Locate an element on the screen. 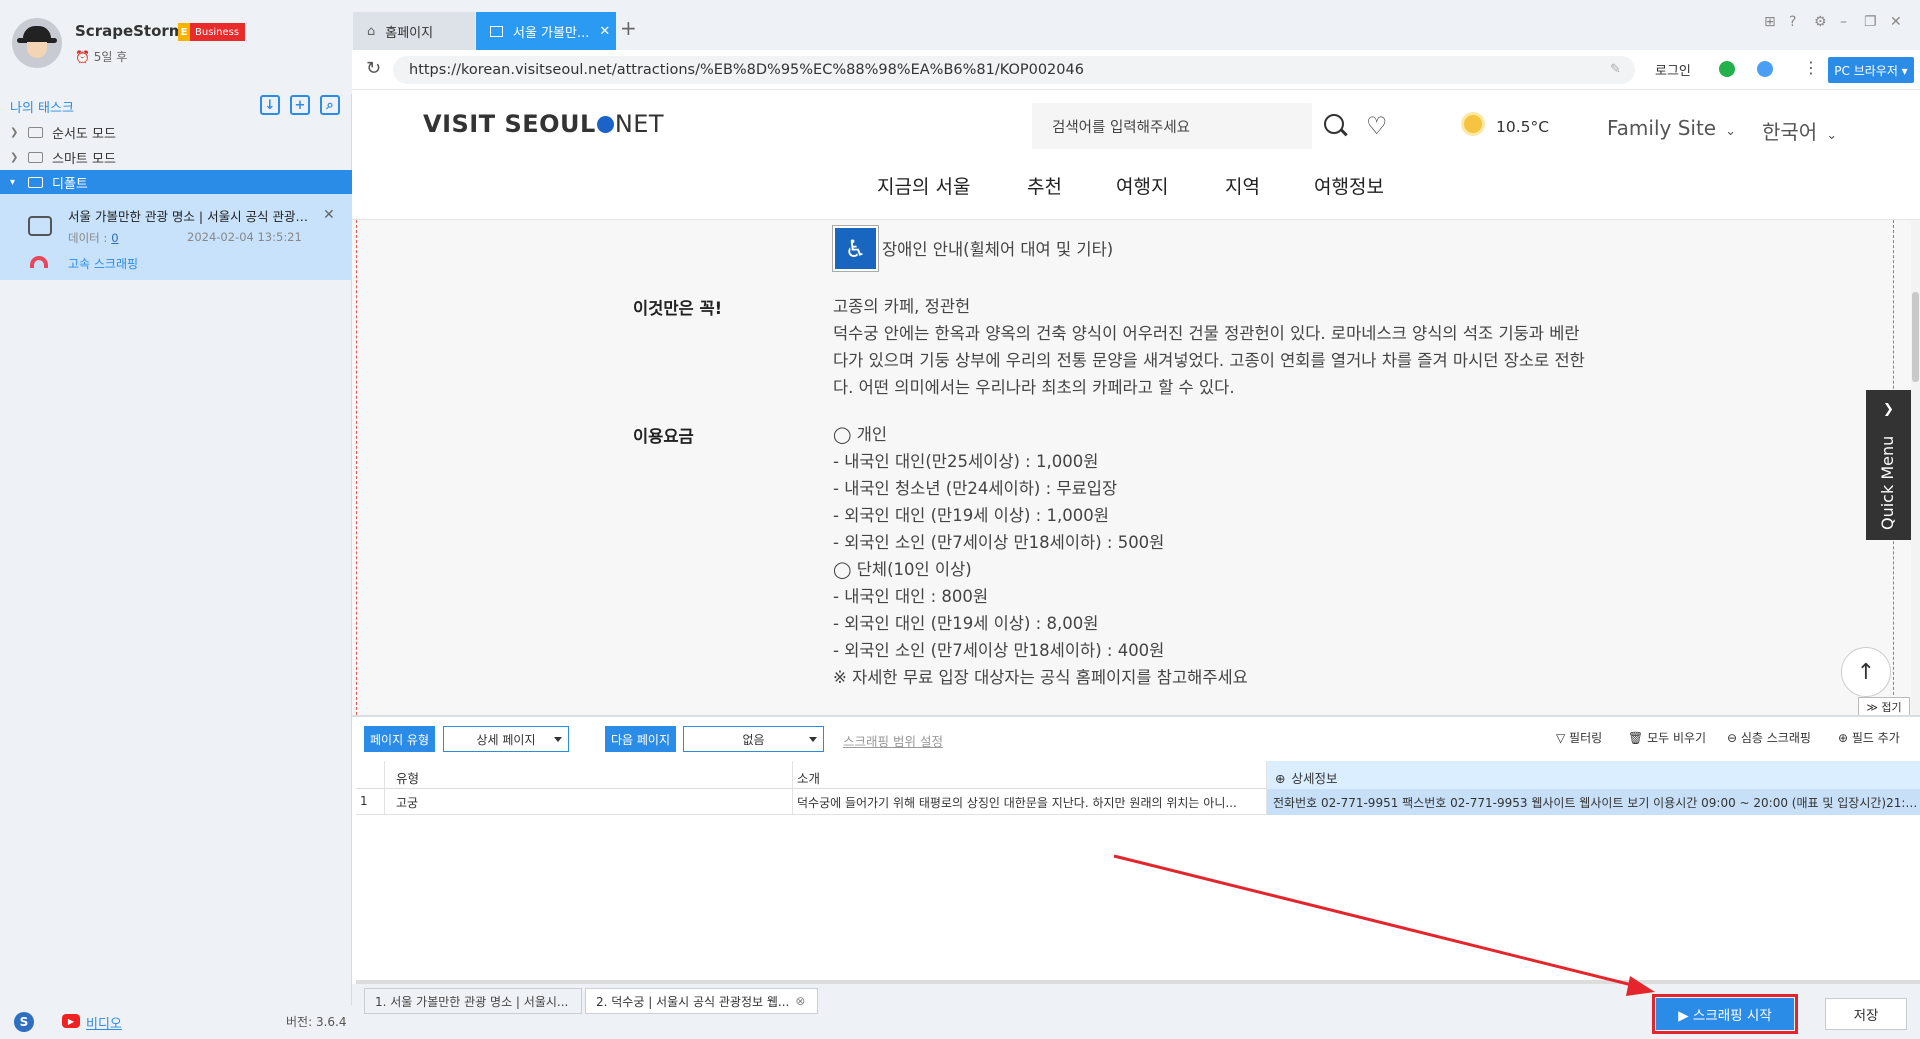  site-search-input: 검색어를 입력해주세요 is located at coordinates (1172, 126).